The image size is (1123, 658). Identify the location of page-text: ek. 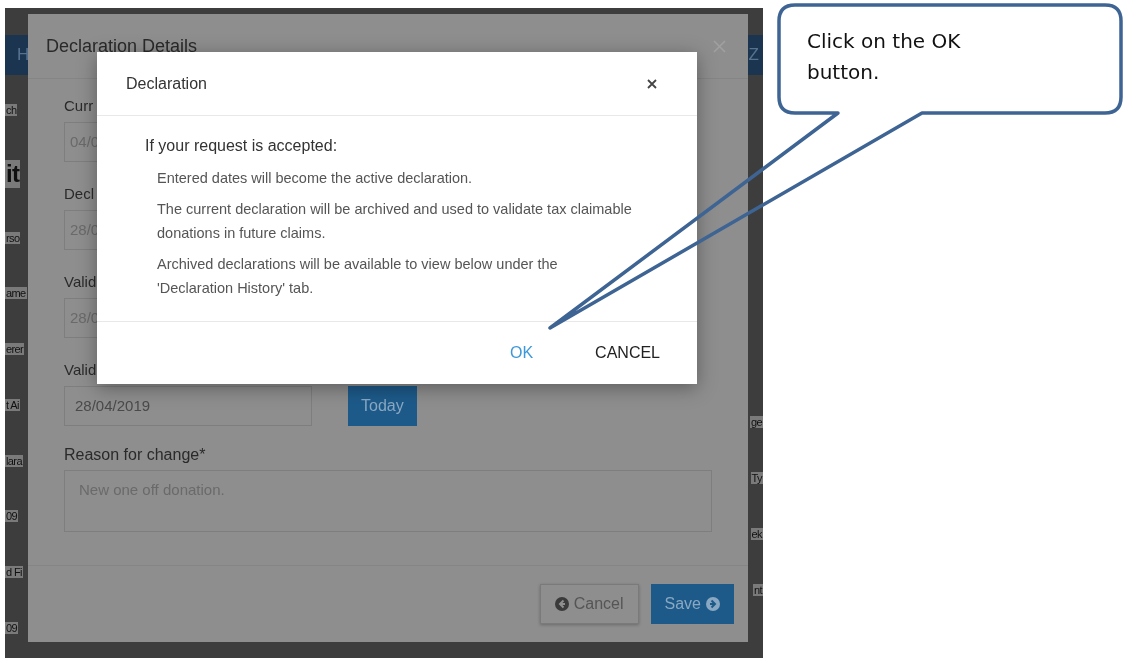
(756, 534).